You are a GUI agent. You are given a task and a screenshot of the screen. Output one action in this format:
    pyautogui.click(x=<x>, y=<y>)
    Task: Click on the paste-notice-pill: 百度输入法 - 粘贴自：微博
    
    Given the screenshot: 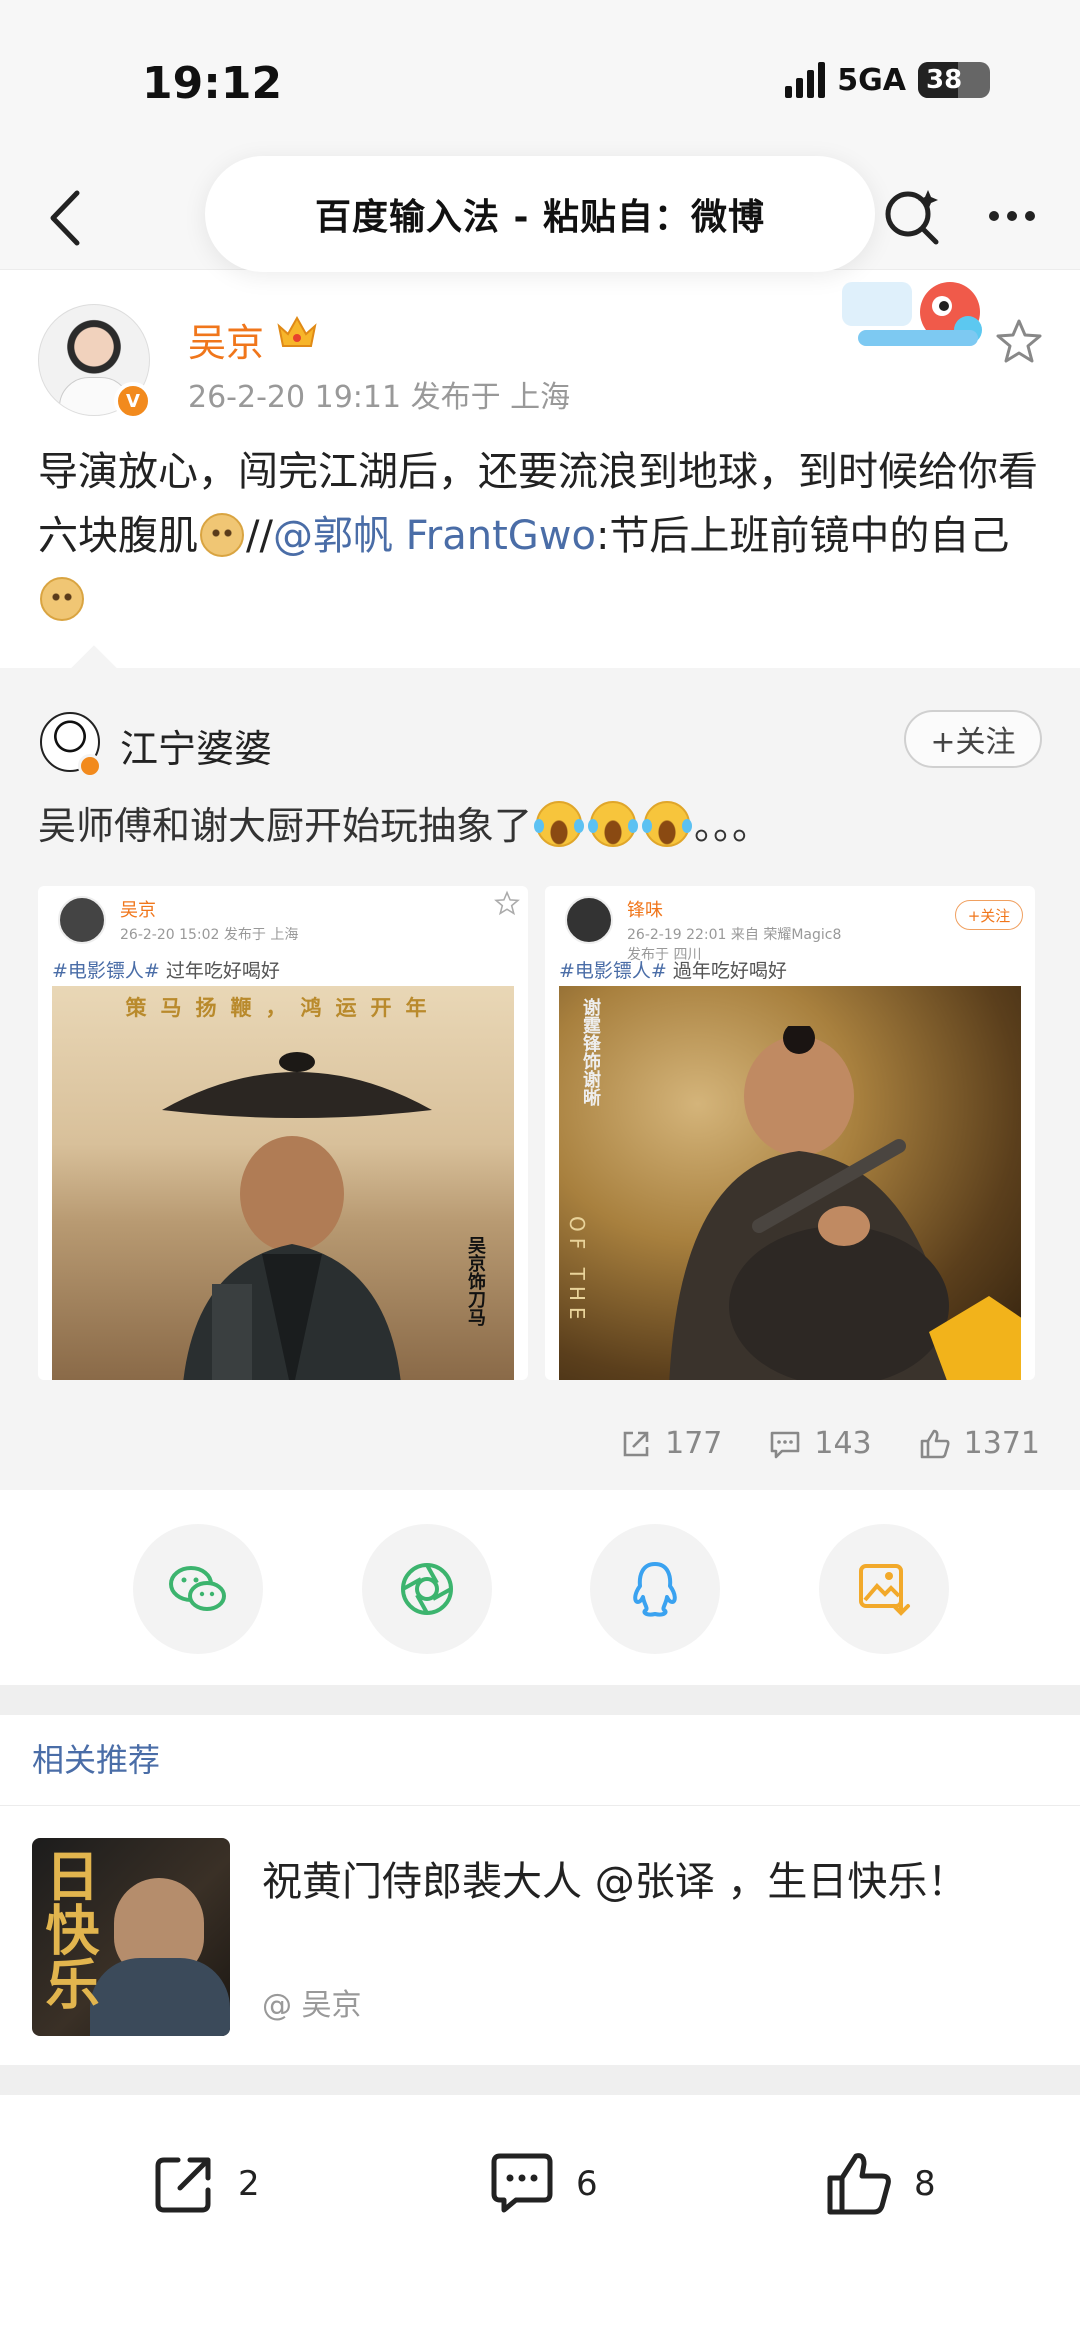 What is the action you would take?
    pyautogui.click(x=540, y=214)
    